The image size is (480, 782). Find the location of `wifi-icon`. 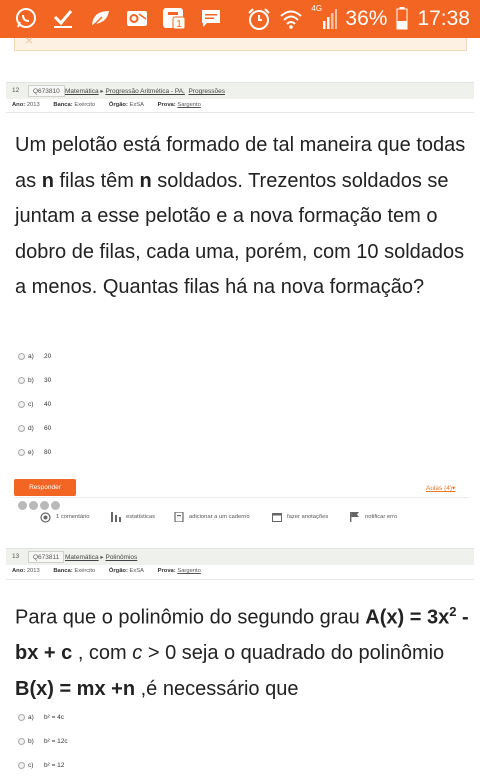

wifi-icon is located at coordinates (291, 19).